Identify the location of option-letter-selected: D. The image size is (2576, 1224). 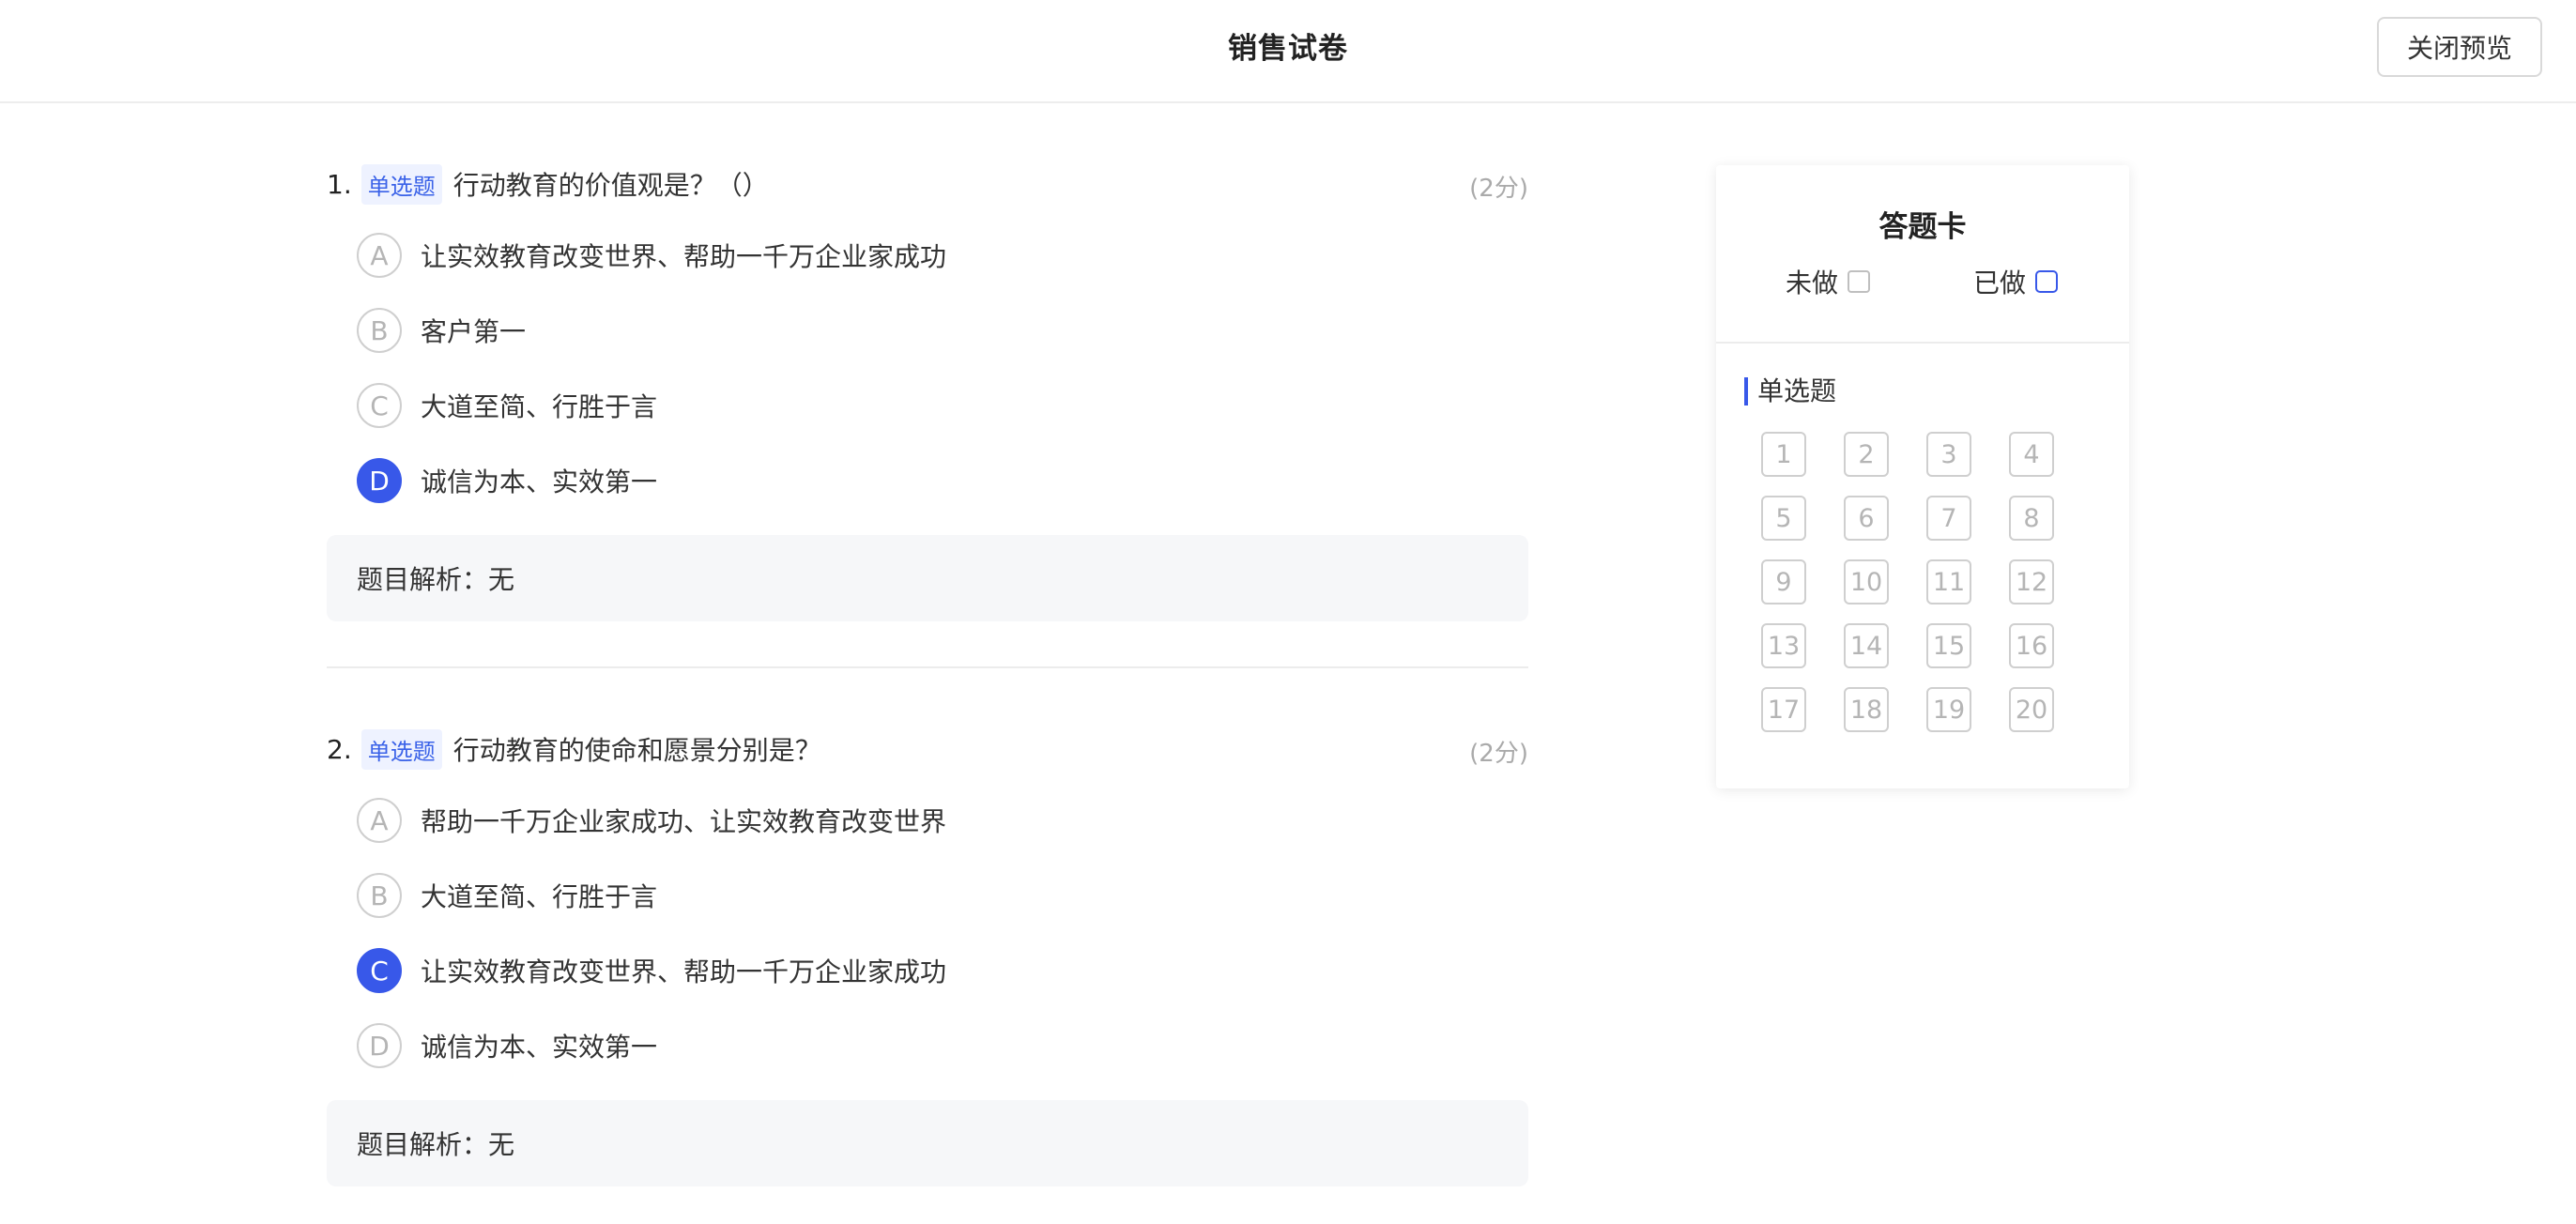
(379, 480).